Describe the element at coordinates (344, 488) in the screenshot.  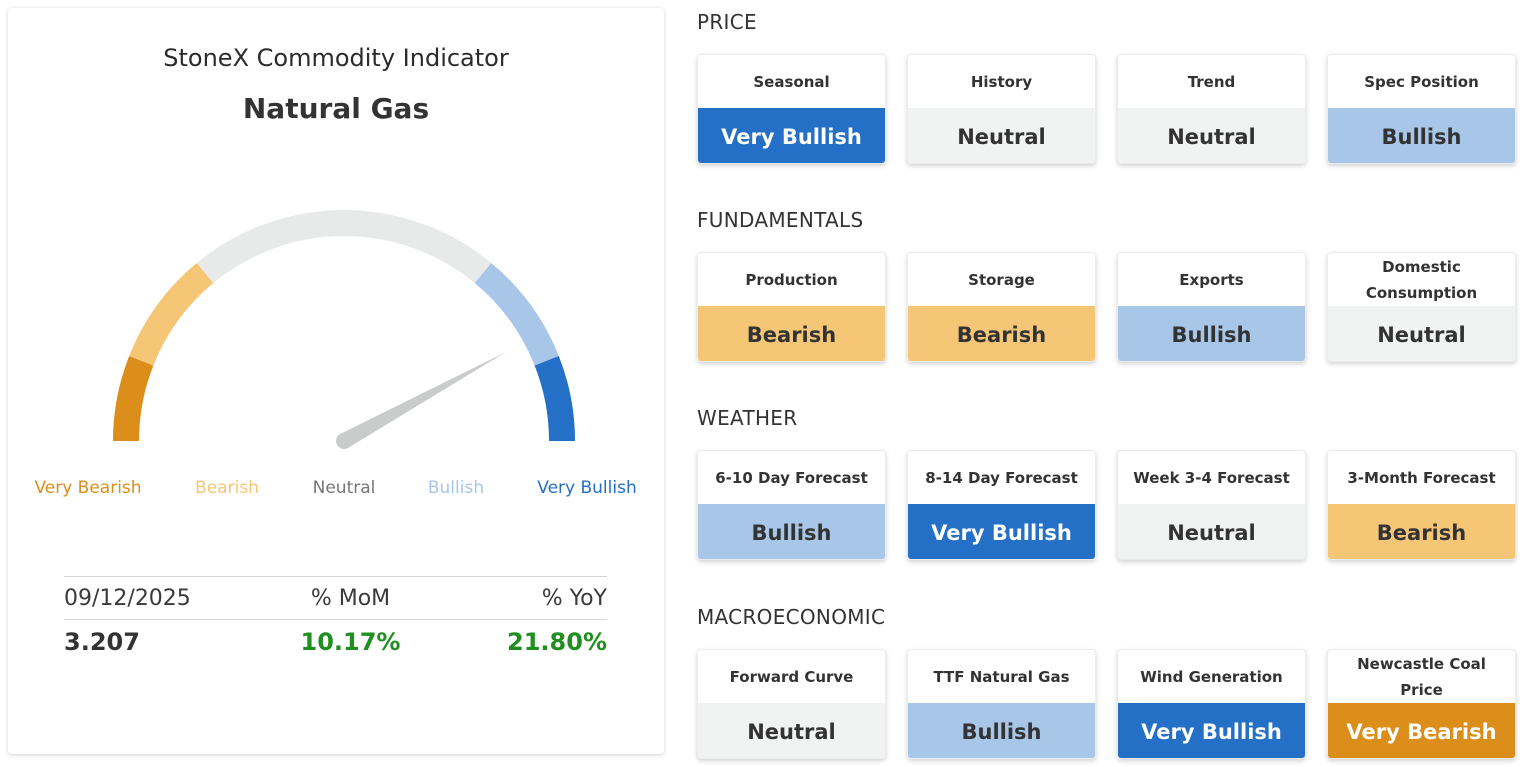
I see `gauge-label-neutral: Neutral` at that location.